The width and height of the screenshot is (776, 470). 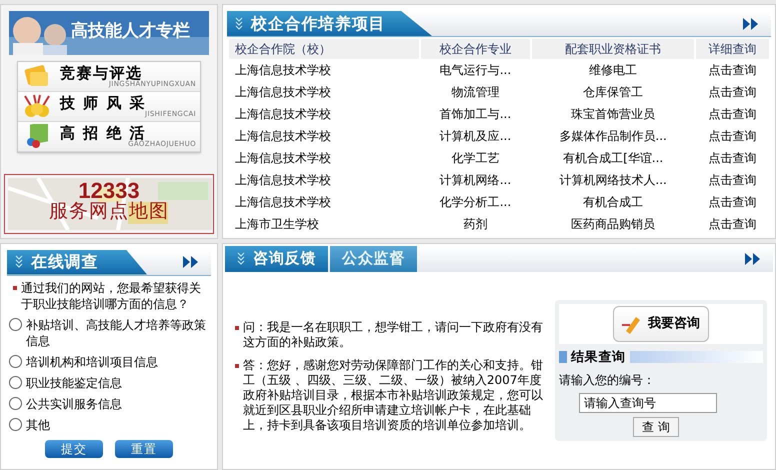 I want to click on query-field: 请输入查询号, so click(x=648, y=403).